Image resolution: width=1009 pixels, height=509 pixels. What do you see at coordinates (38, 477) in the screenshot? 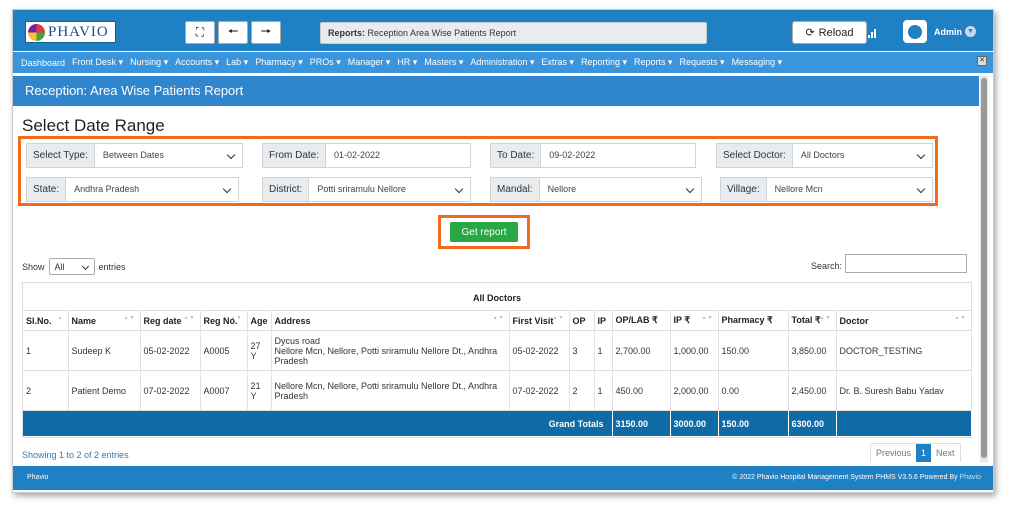
I see `footer-brand: Phavio` at bounding box center [38, 477].